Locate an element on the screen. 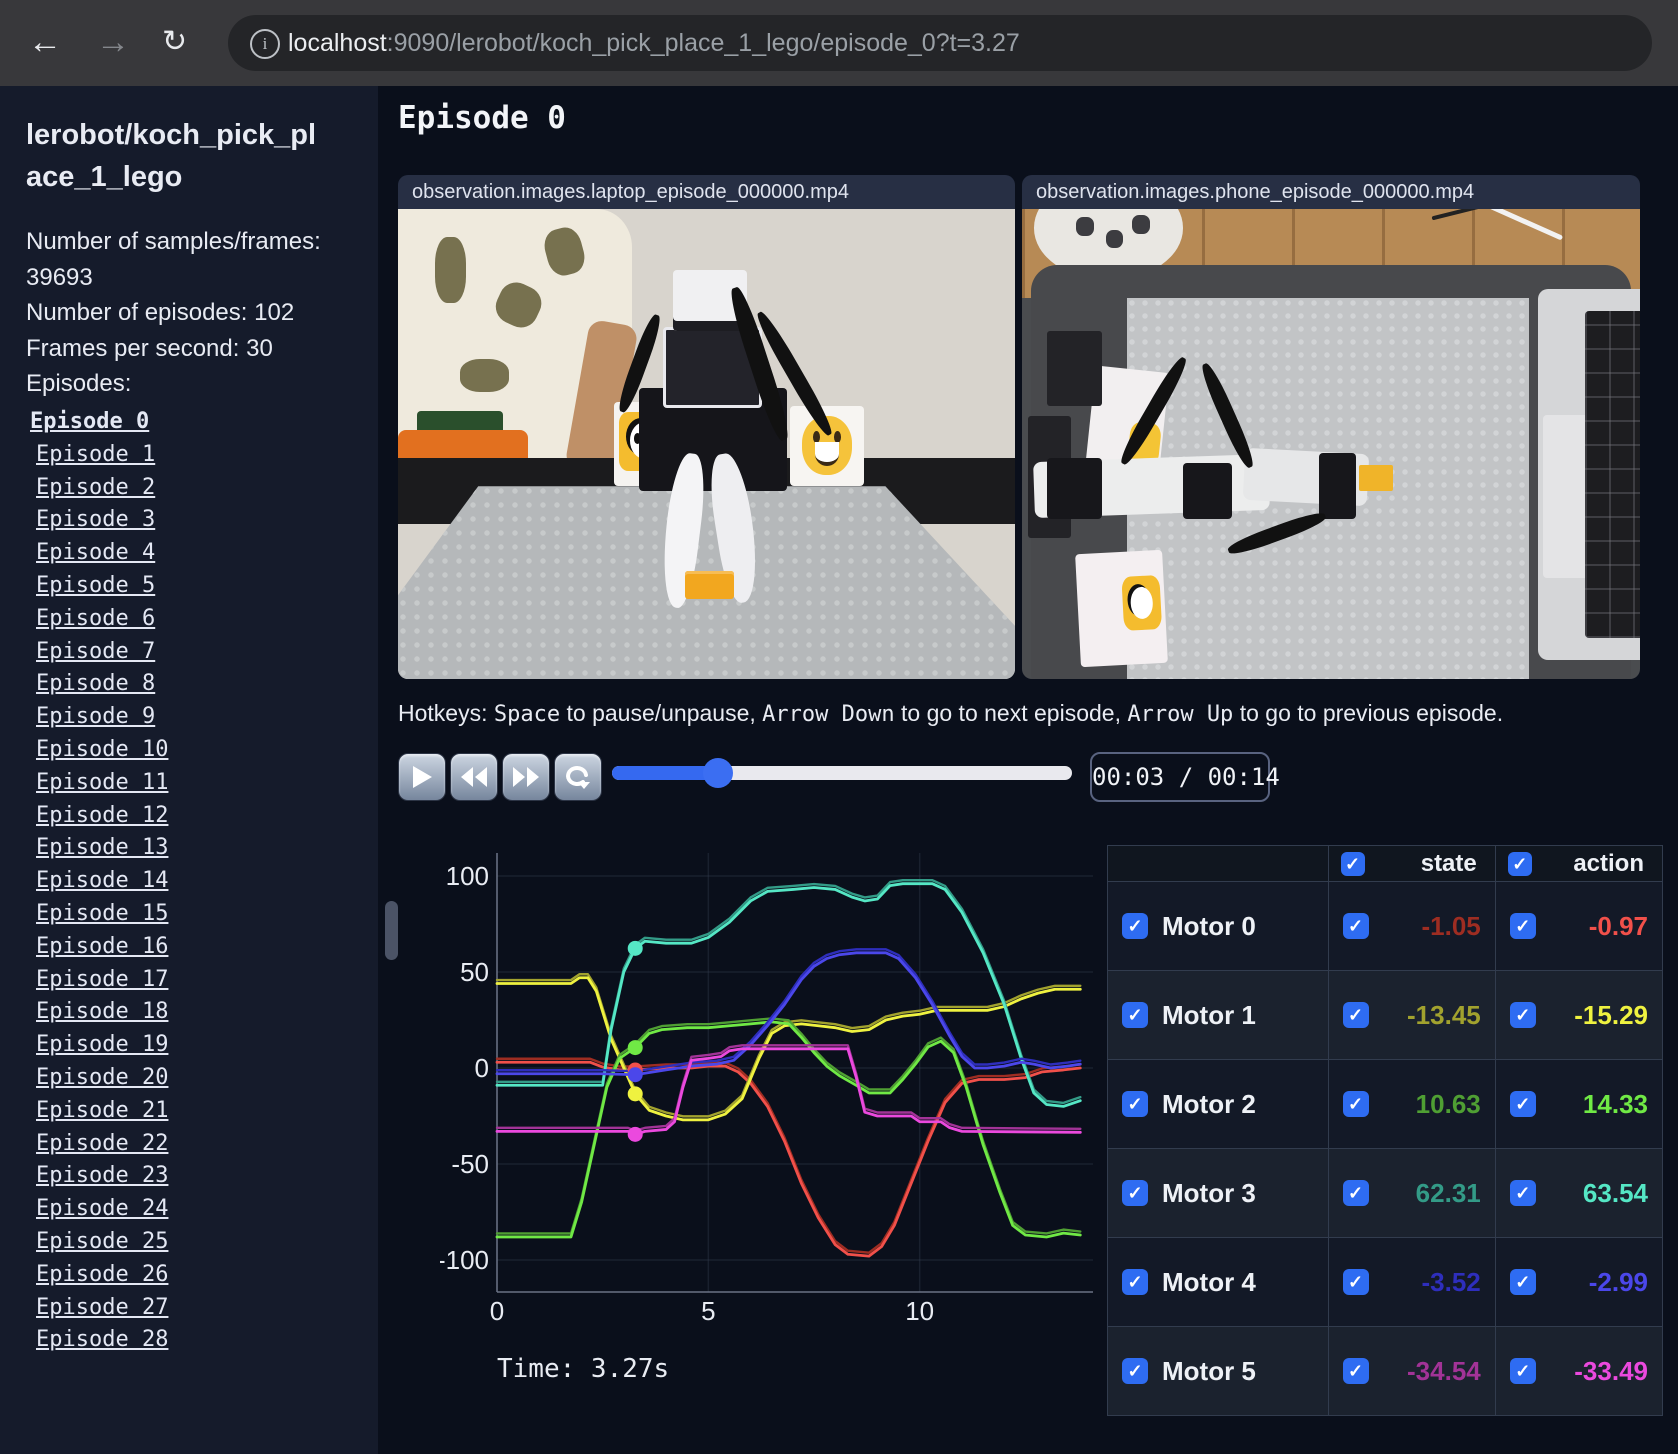 The image size is (1678, 1454). episode-link: Episode 15 is located at coordinates (195, 914).